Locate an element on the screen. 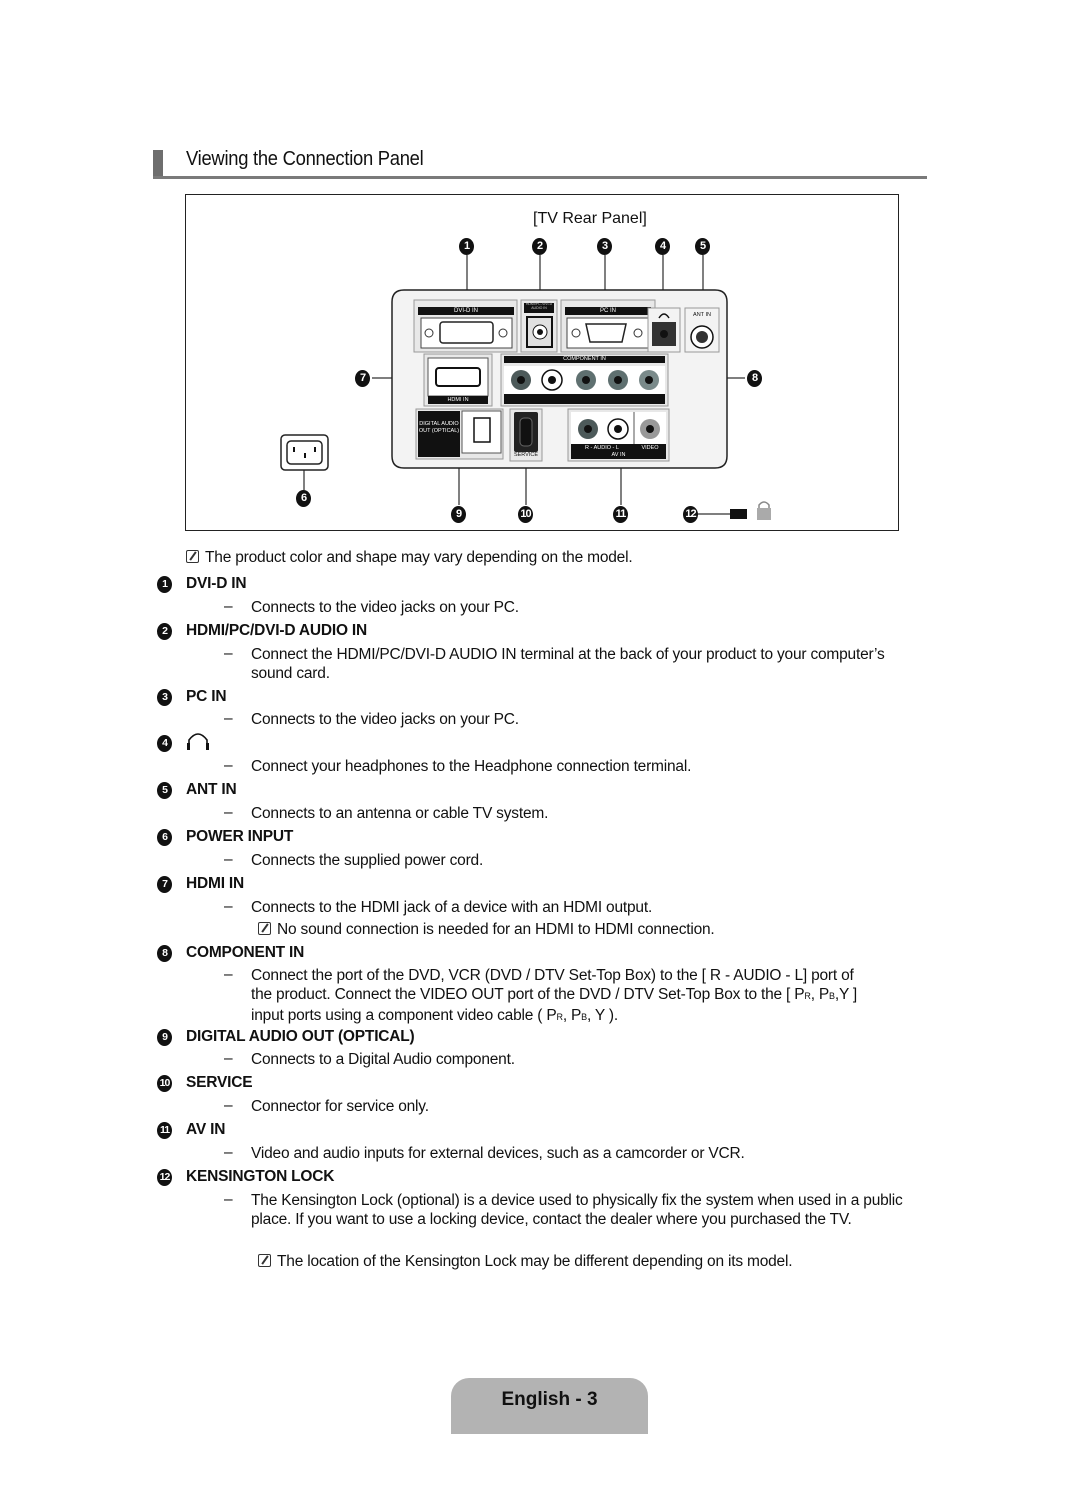  headphone-icon is located at coordinates (198, 741).